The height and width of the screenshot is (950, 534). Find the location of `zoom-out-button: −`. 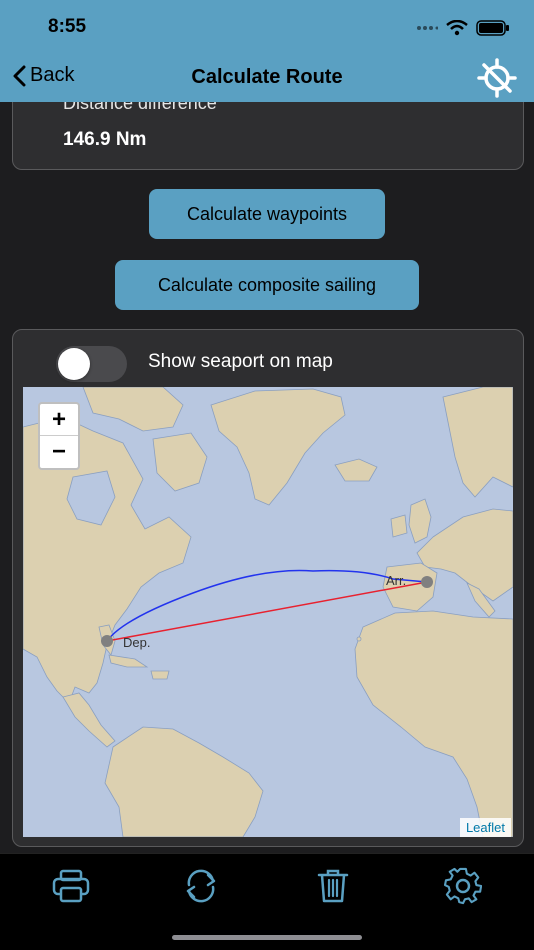

zoom-out-button: − is located at coordinates (59, 452).